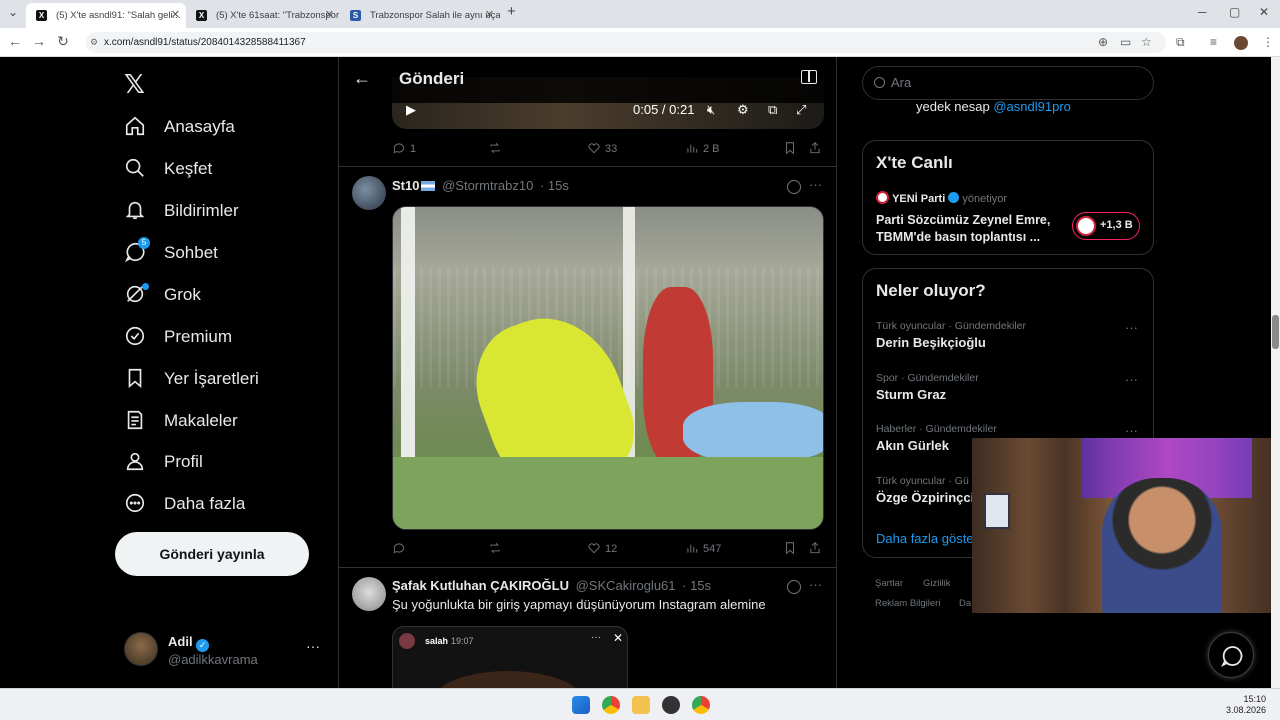 The width and height of the screenshot is (1280, 720). I want to click on reader-mode-icon, so click(809, 77).